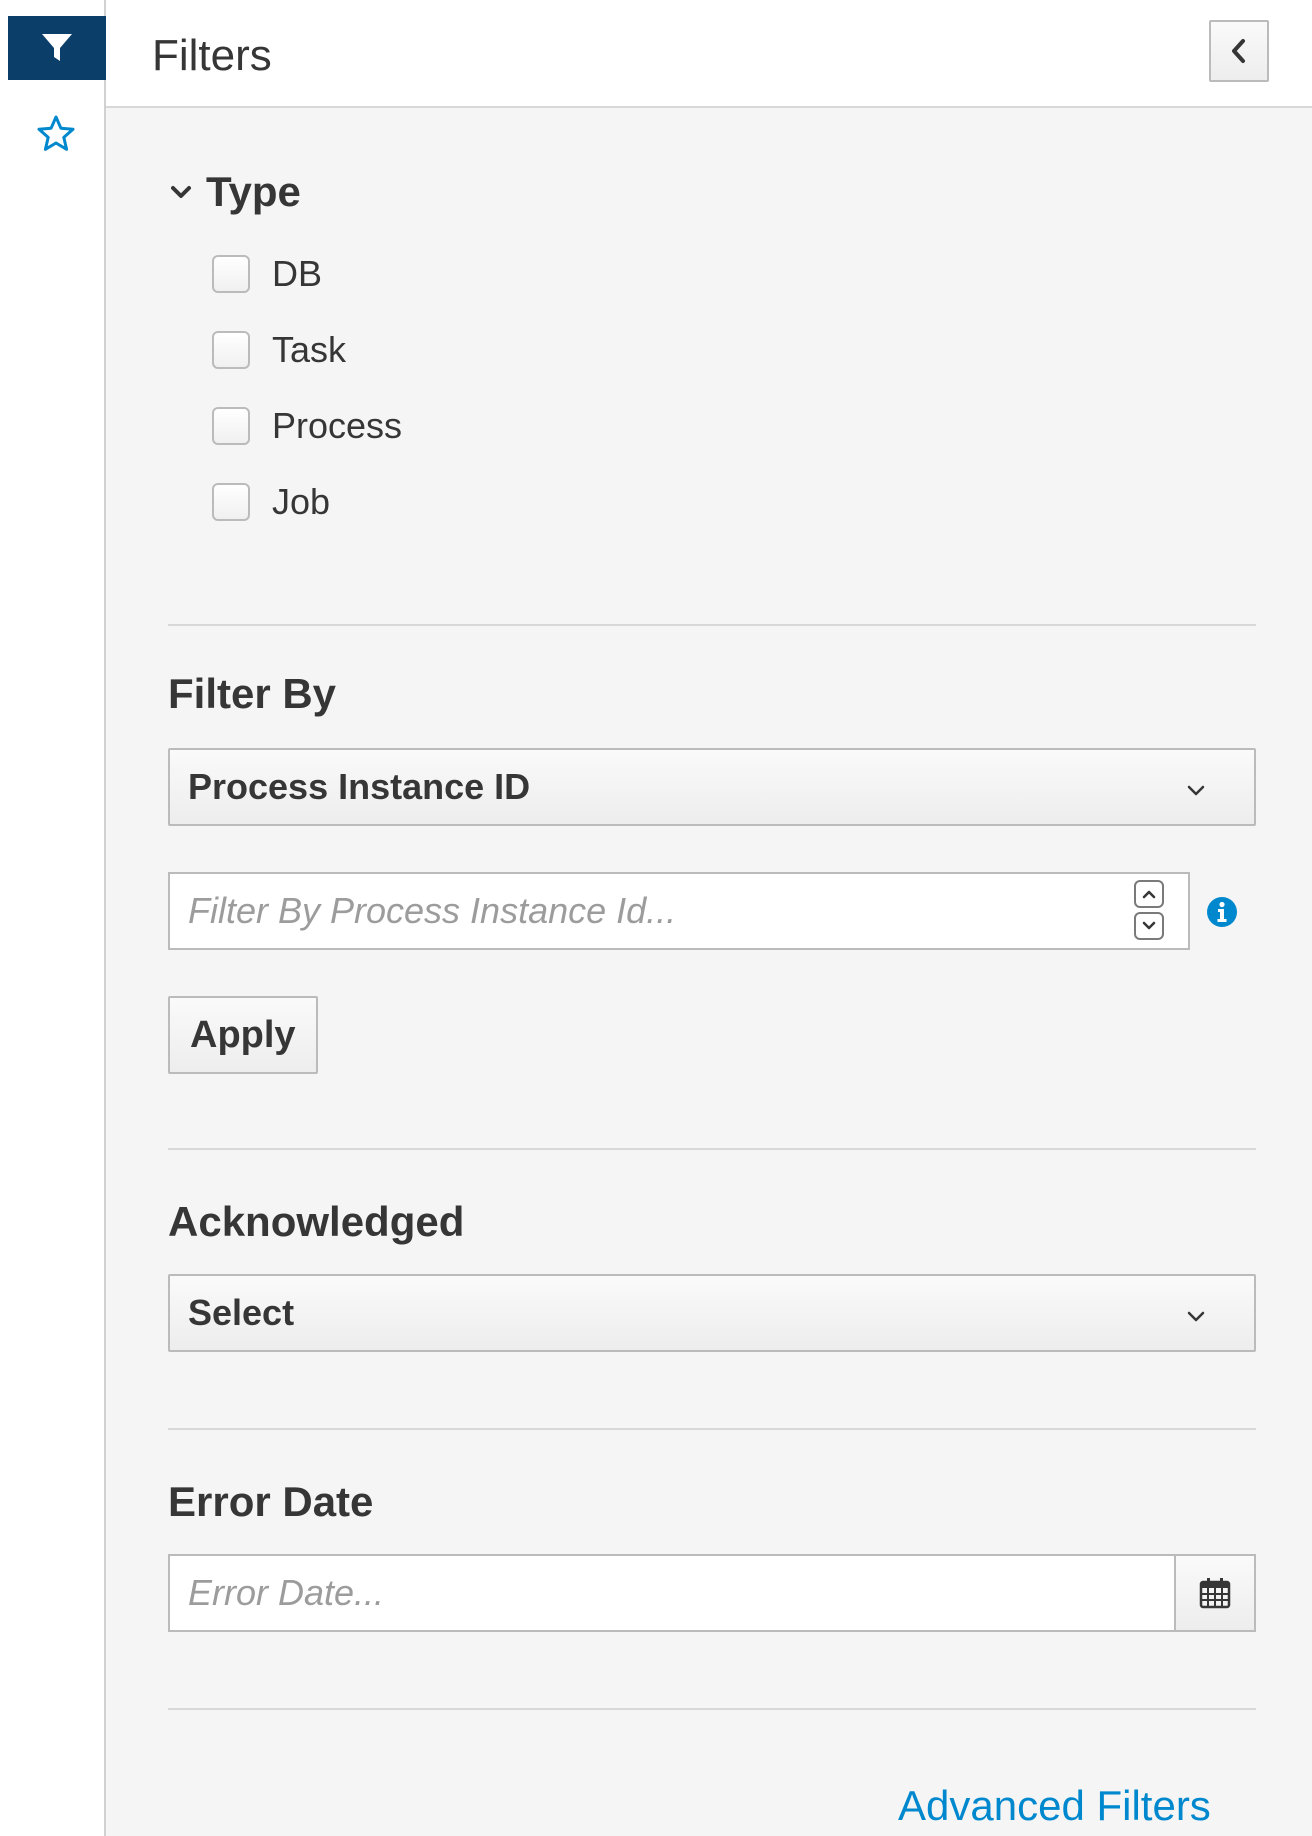 Image resolution: width=1312 pixels, height=1836 pixels. Describe the element at coordinates (297, 273) in the screenshot. I see `checkbox-label: DB` at that location.